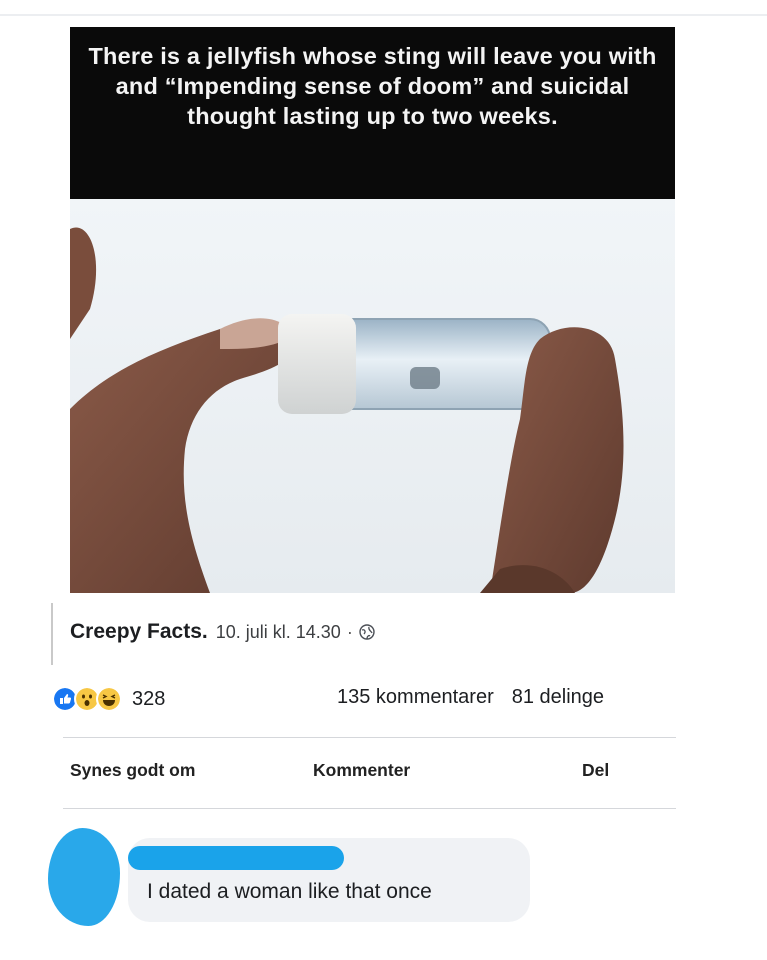  I want to click on comment-button: Kommenter, so click(361, 770).